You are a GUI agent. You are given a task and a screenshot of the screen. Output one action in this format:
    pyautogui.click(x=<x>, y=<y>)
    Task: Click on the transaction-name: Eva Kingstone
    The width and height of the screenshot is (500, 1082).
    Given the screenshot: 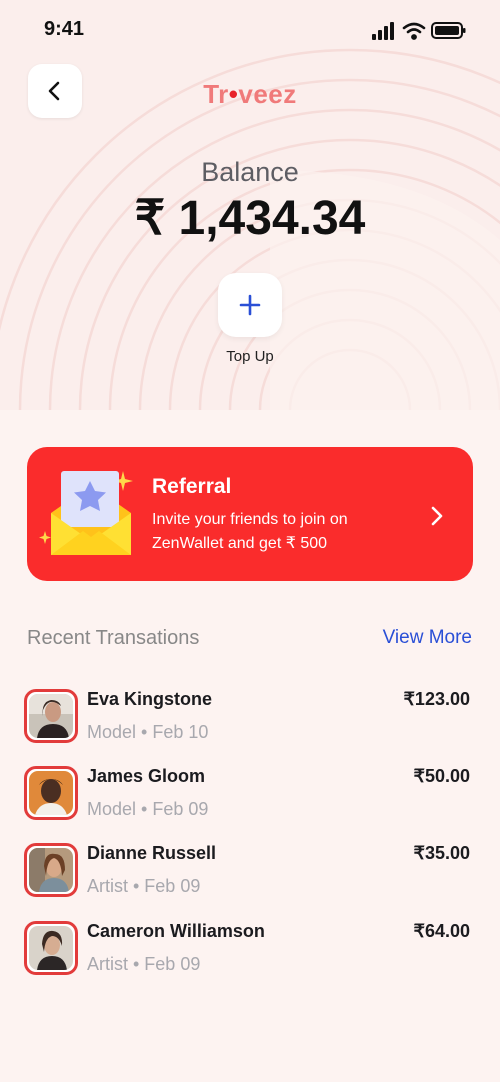 What is the action you would take?
    pyautogui.click(x=150, y=699)
    